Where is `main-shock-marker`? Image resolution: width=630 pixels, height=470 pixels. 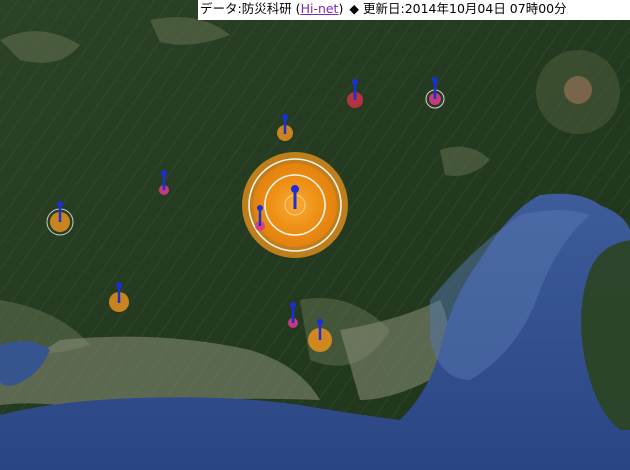 main-shock-marker is located at coordinates (295, 205).